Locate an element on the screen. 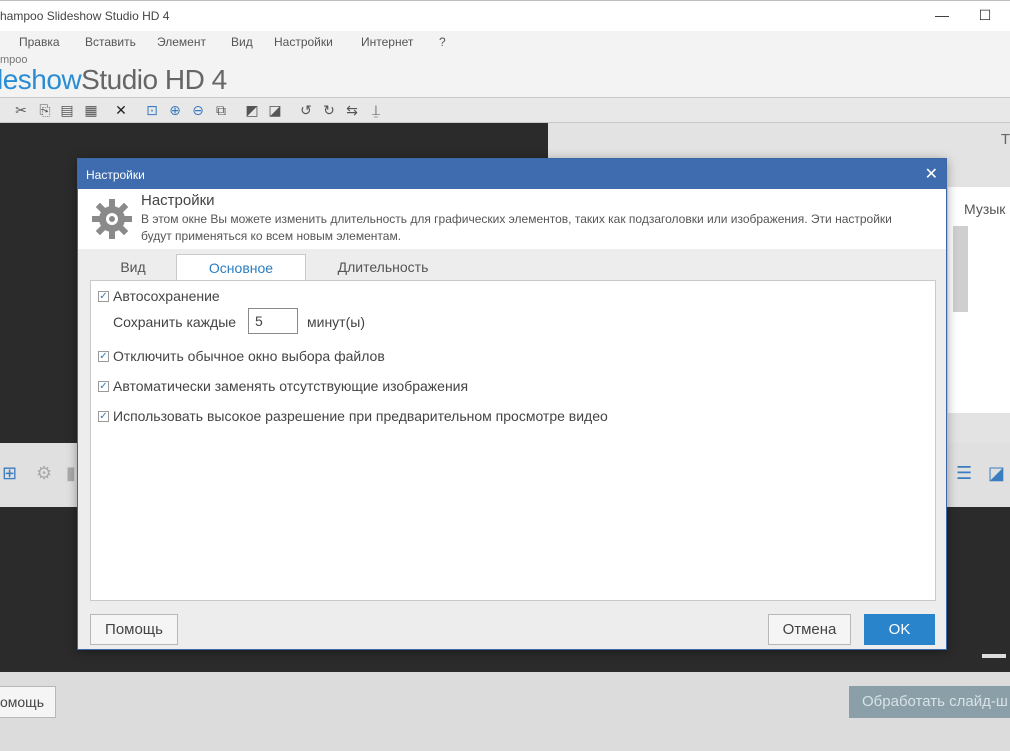 Image resolution: width=1010 pixels, height=751 pixels. media-thumb is located at coordinates (960, 269).